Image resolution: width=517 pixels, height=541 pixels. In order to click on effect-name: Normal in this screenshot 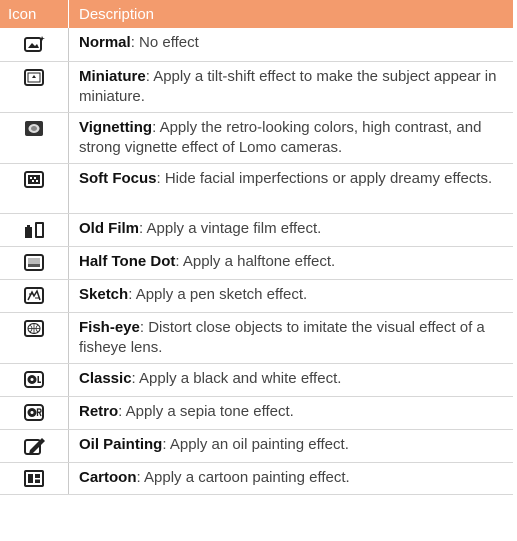, I will do `click(105, 42)`.